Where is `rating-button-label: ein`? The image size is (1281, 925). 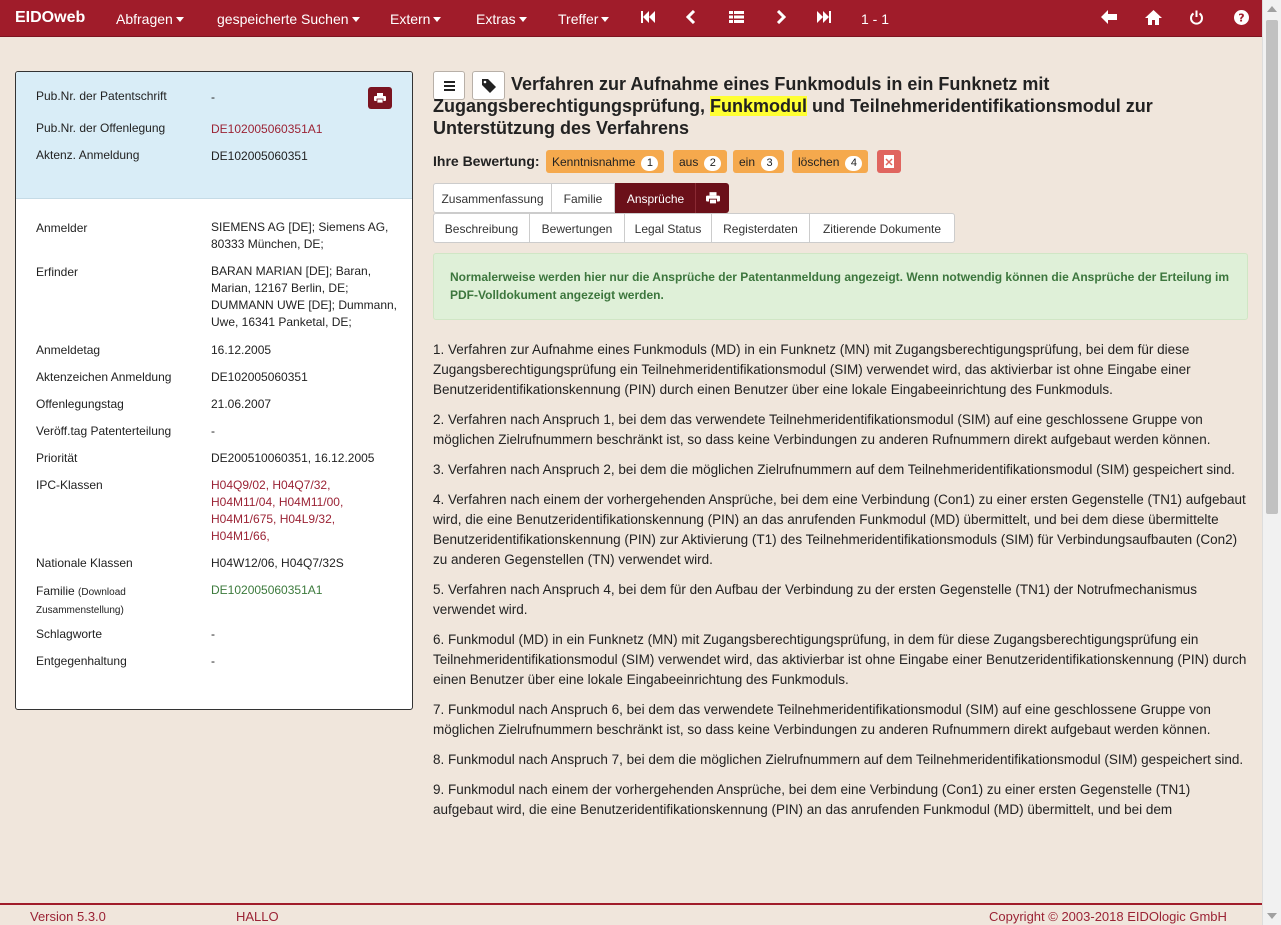
rating-button-label: ein is located at coordinates (747, 162).